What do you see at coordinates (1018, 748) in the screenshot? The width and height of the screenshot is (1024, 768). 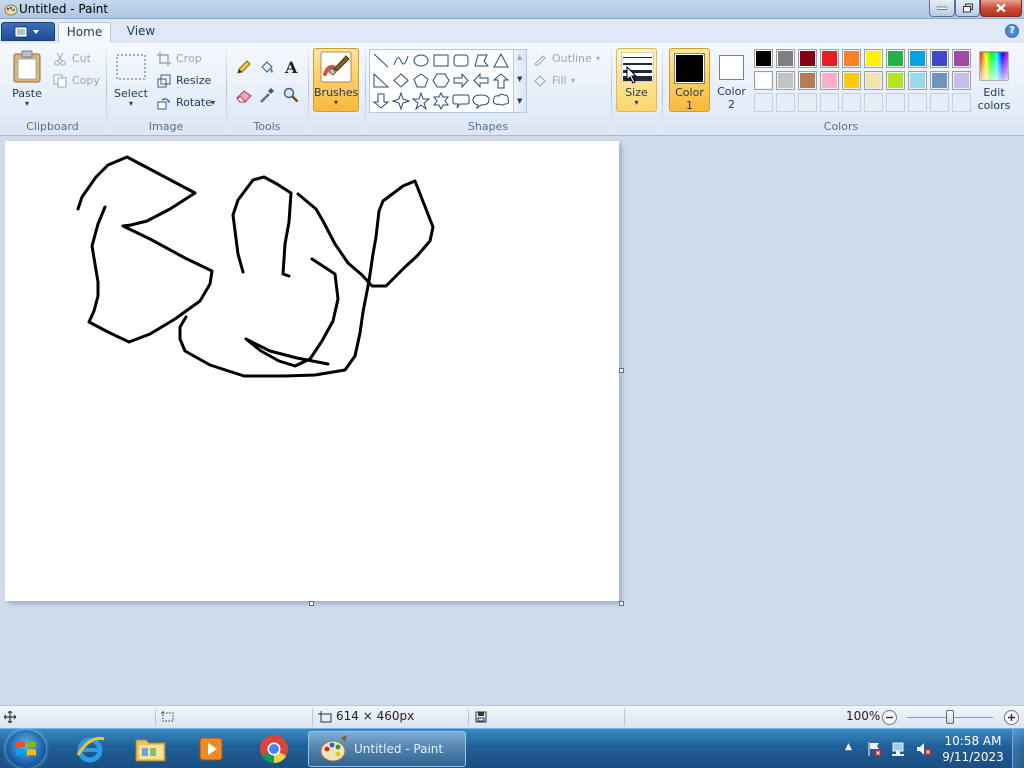 I see `show-desktop-button` at bounding box center [1018, 748].